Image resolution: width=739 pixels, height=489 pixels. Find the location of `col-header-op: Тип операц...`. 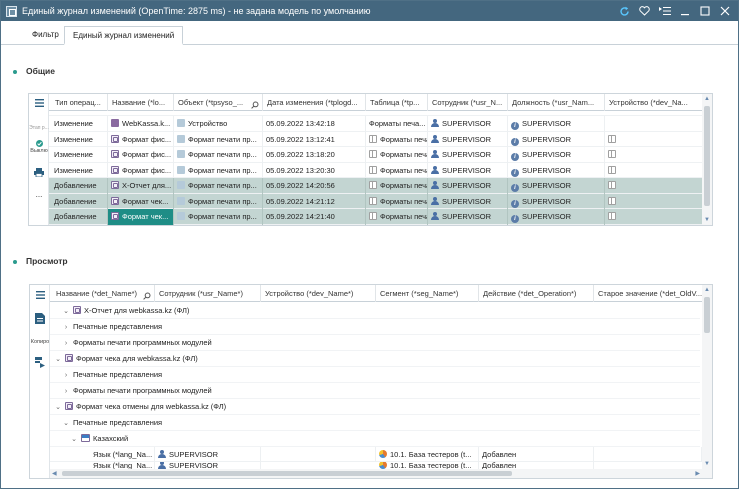

col-header-op: Тип операц... is located at coordinates (79, 102).